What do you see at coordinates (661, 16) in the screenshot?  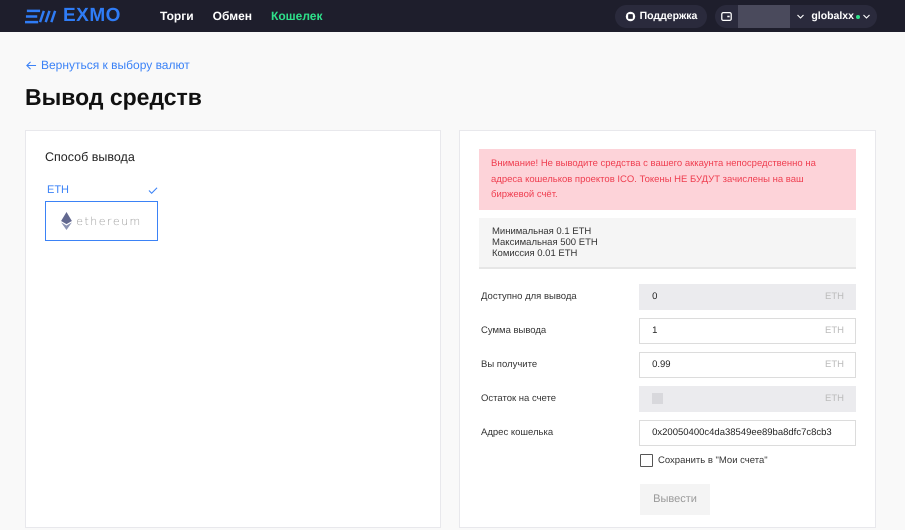 I see `support-button: Поддержка` at bounding box center [661, 16].